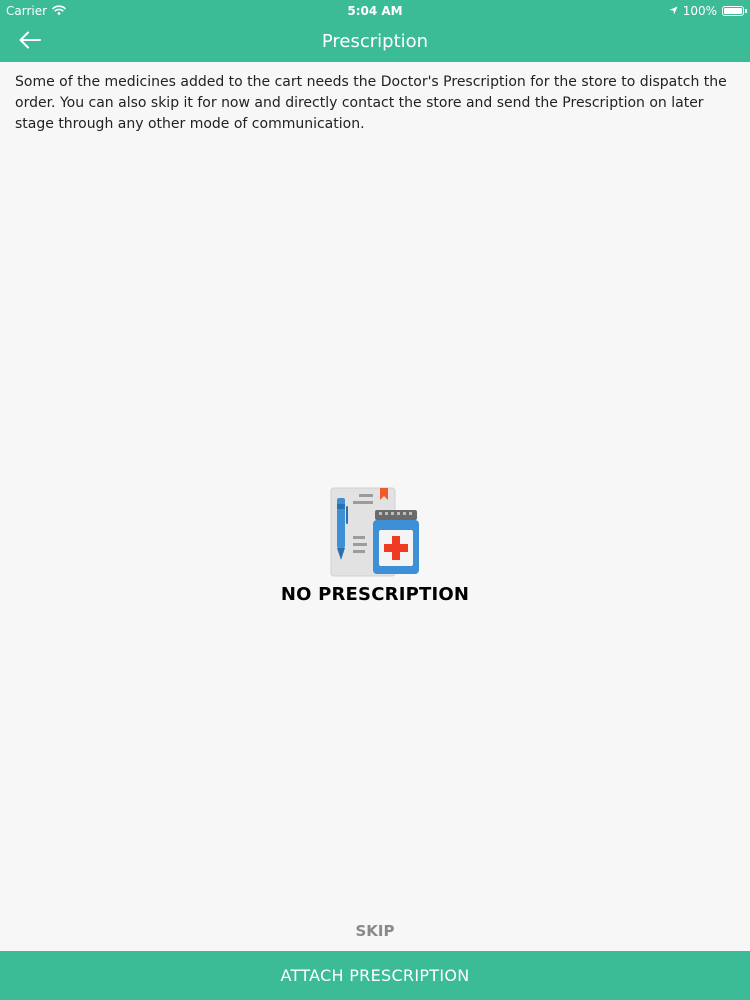 This screenshot has height=1000, width=750. I want to click on carrier-label: Carrier, so click(27, 11).